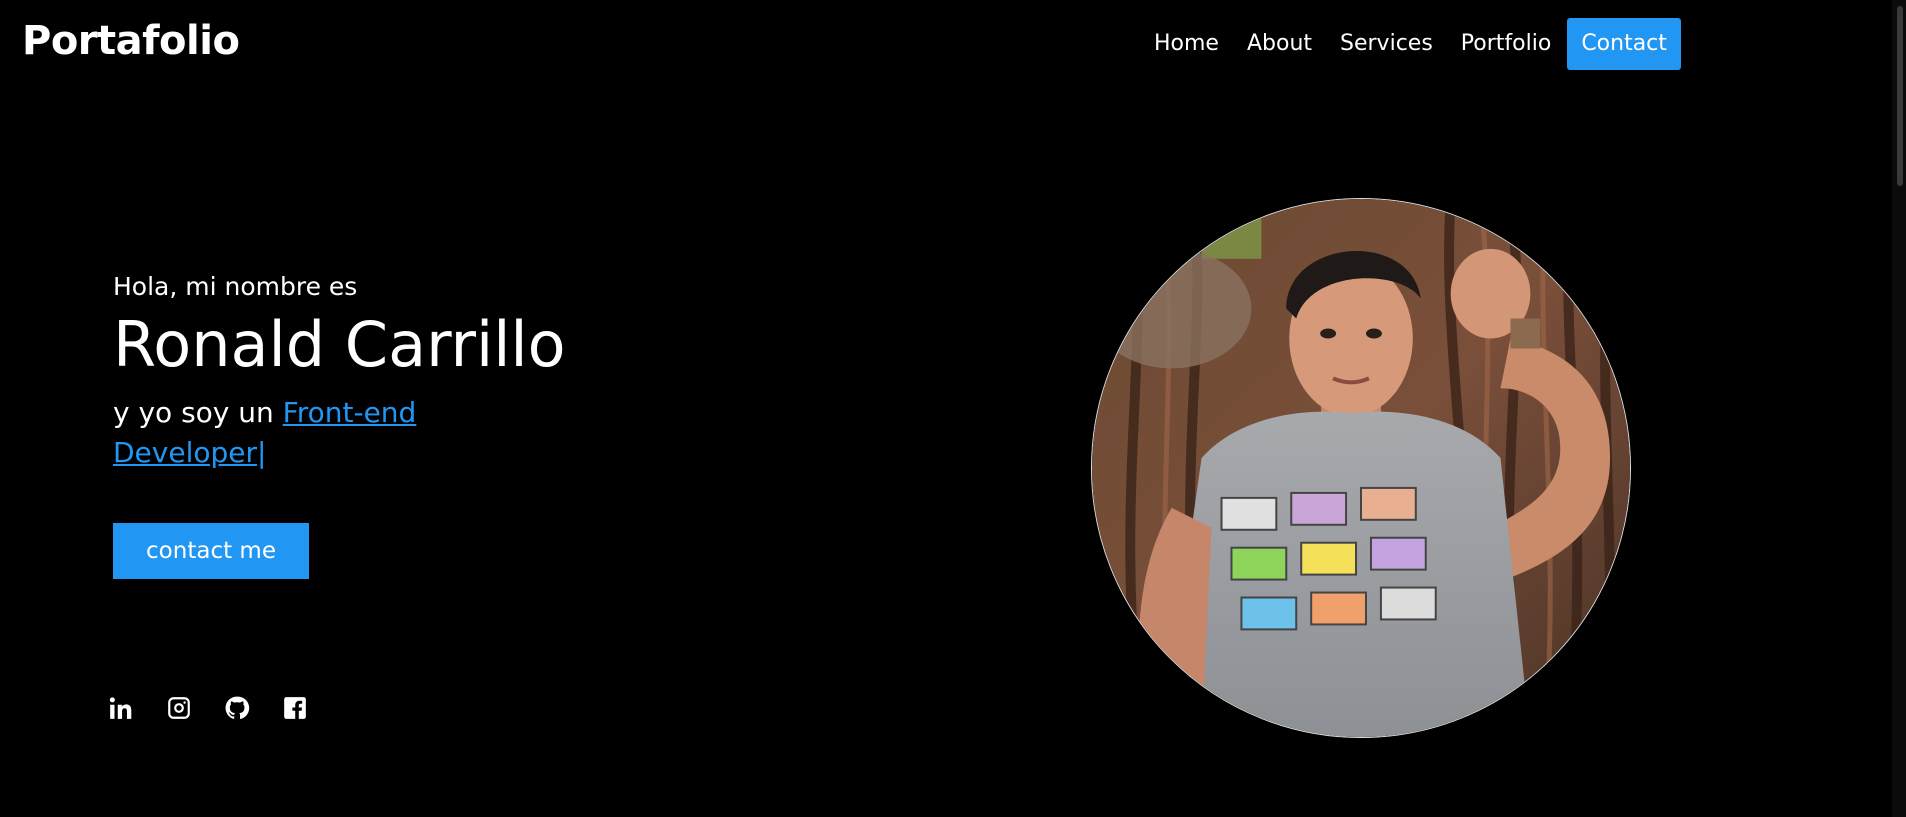 The height and width of the screenshot is (817, 1906). Describe the element at coordinates (235, 286) in the screenshot. I see `hero-greeting: Hola, mi nombre es` at that location.